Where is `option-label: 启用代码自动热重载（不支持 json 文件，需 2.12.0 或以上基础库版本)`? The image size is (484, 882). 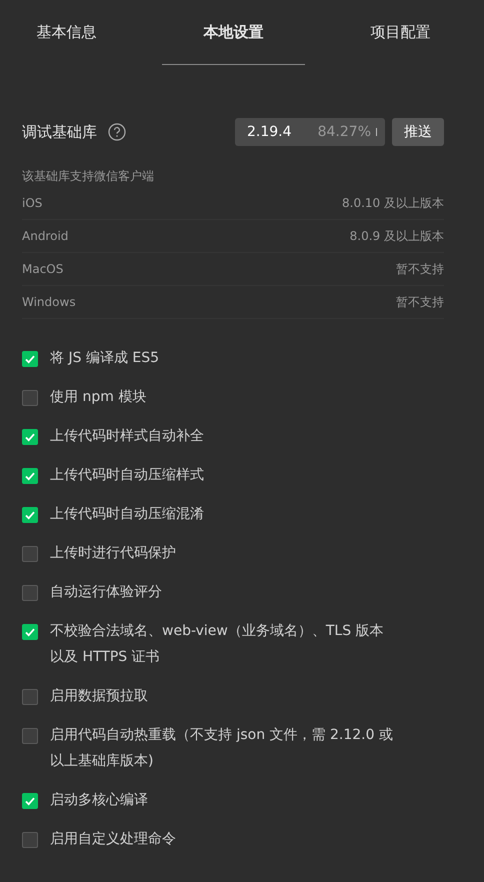 option-label: 启用代码自动热重载（不支持 json 文件，需 2.12.0 或以上基础库版本) is located at coordinates (222, 748).